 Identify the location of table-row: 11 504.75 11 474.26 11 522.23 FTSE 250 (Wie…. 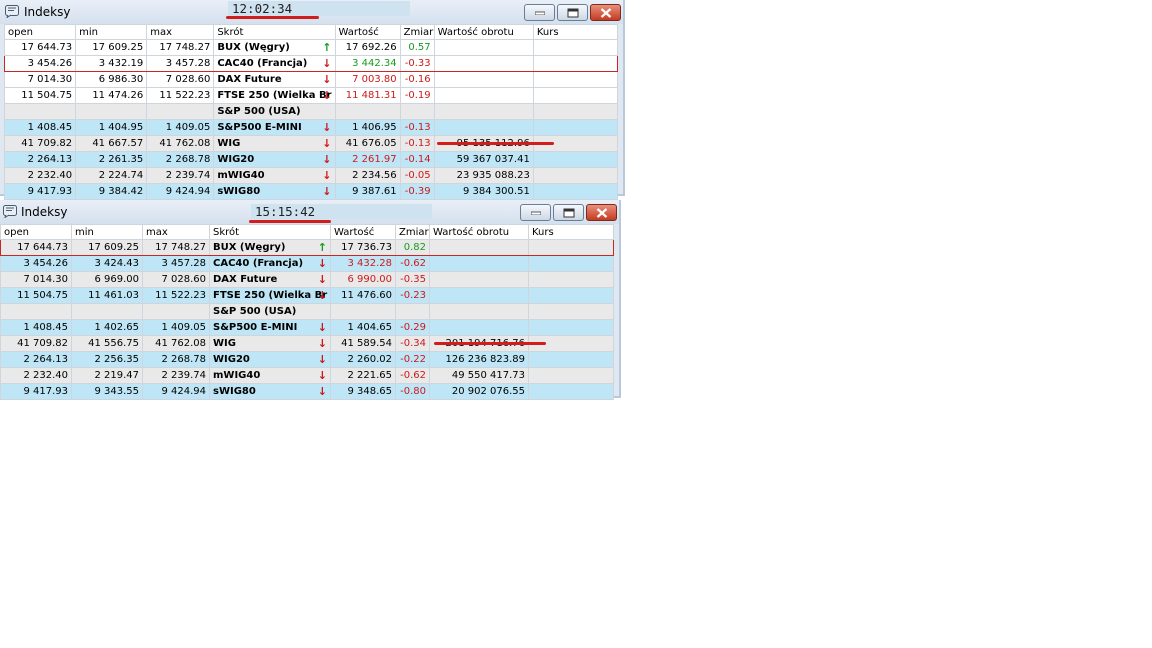
(311, 95).